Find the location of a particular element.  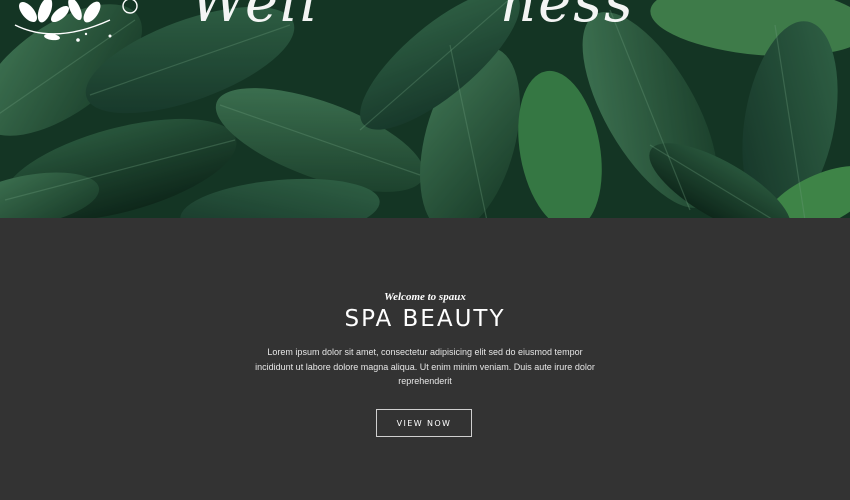

welcome-tagline: Welcome to spaux is located at coordinates (425, 297).